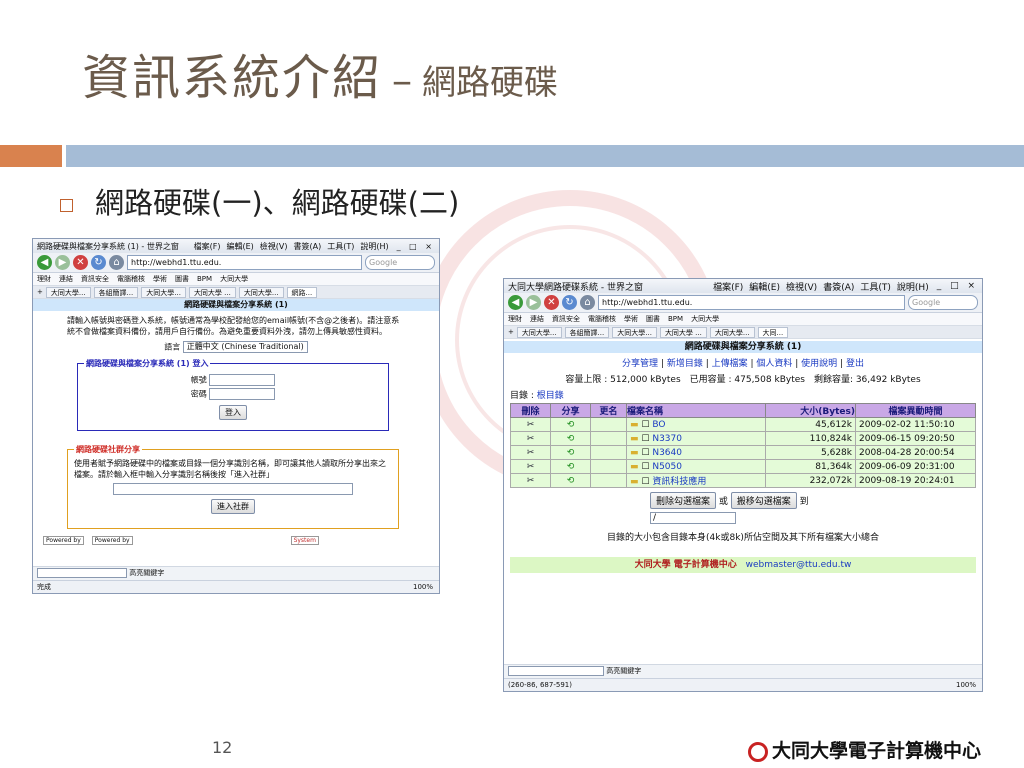  I want to click on move-target-select: /, so click(693, 518).